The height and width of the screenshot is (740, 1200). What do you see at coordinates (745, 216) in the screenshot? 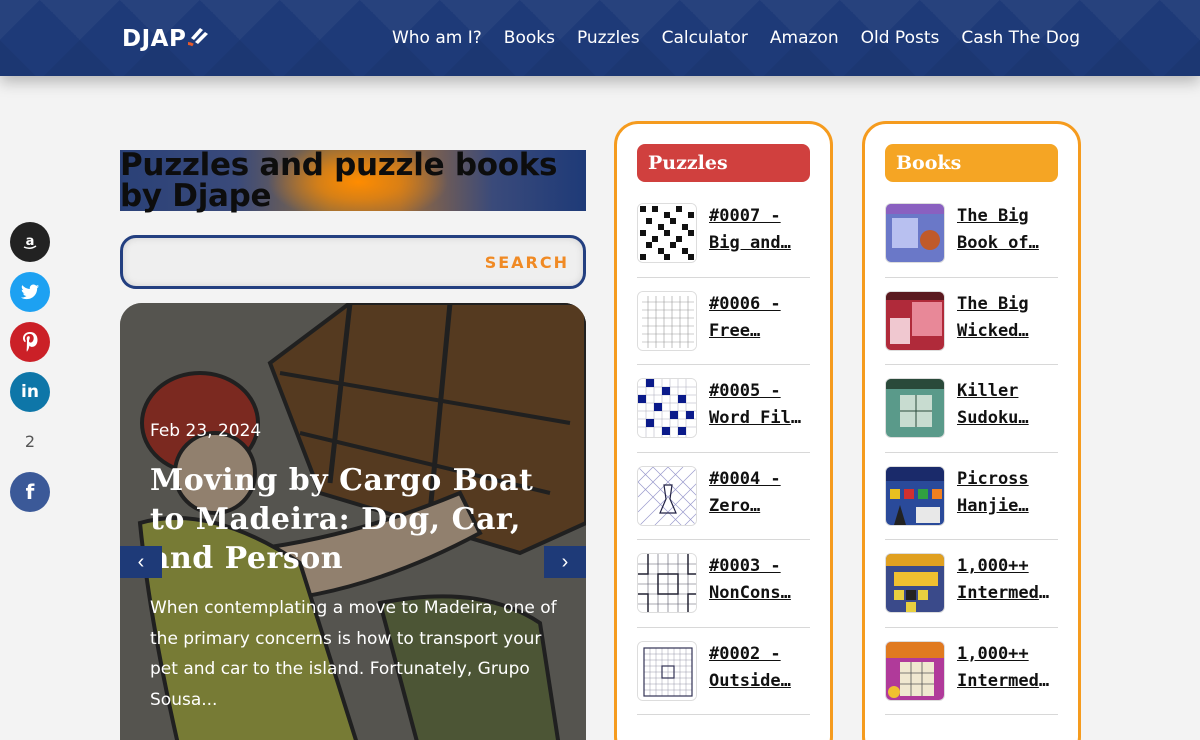
I see `puzzle-item-line1: #0007 -` at bounding box center [745, 216].